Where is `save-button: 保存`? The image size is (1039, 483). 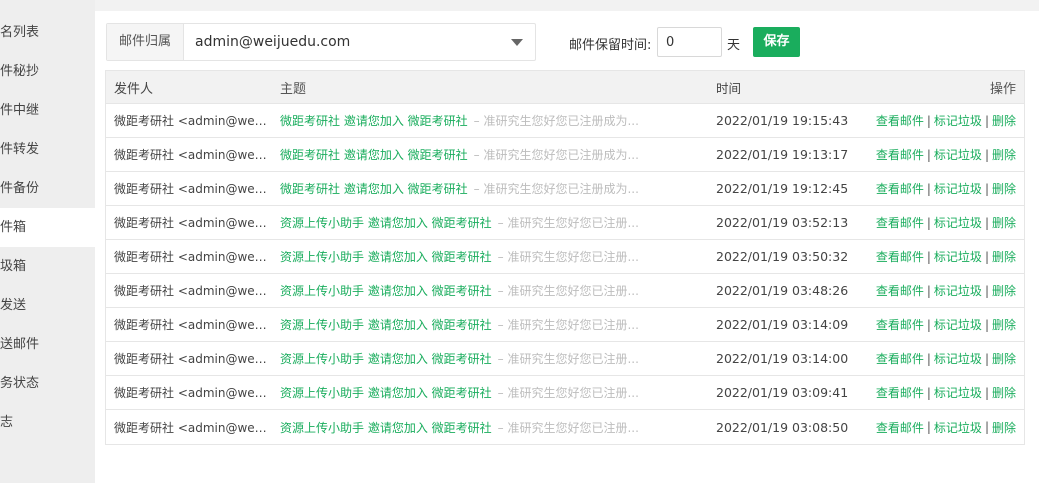 save-button: 保存 is located at coordinates (776, 42).